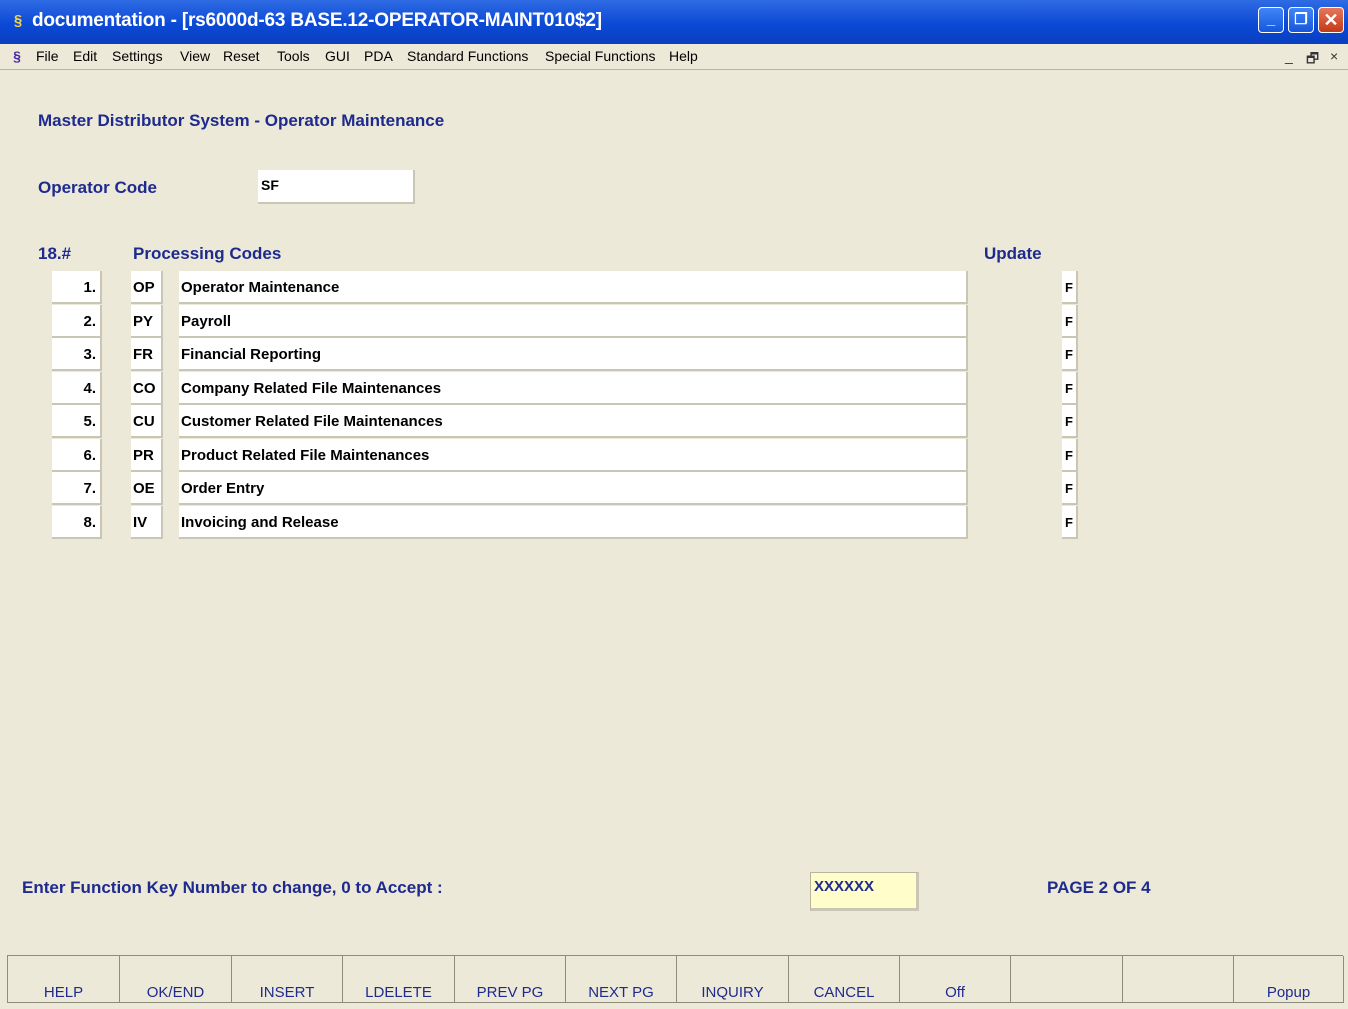 Image resolution: width=1348 pixels, height=1009 pixels. I want to click on ldelete-button-label: LDELETE, so click(398, 992).